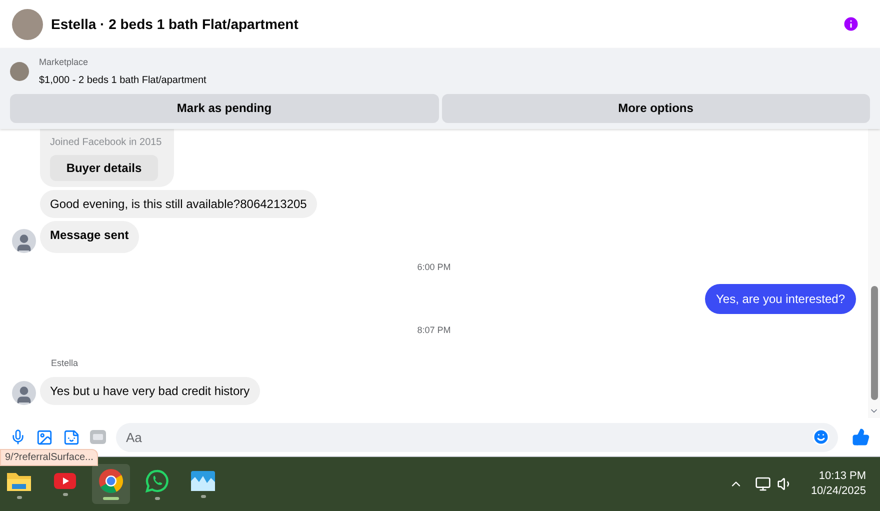 The height and width of the screenshot is (511, 880). Describe the element at coordinates (203, 480) in the screenshot. I see `landscape-icon` at that location.